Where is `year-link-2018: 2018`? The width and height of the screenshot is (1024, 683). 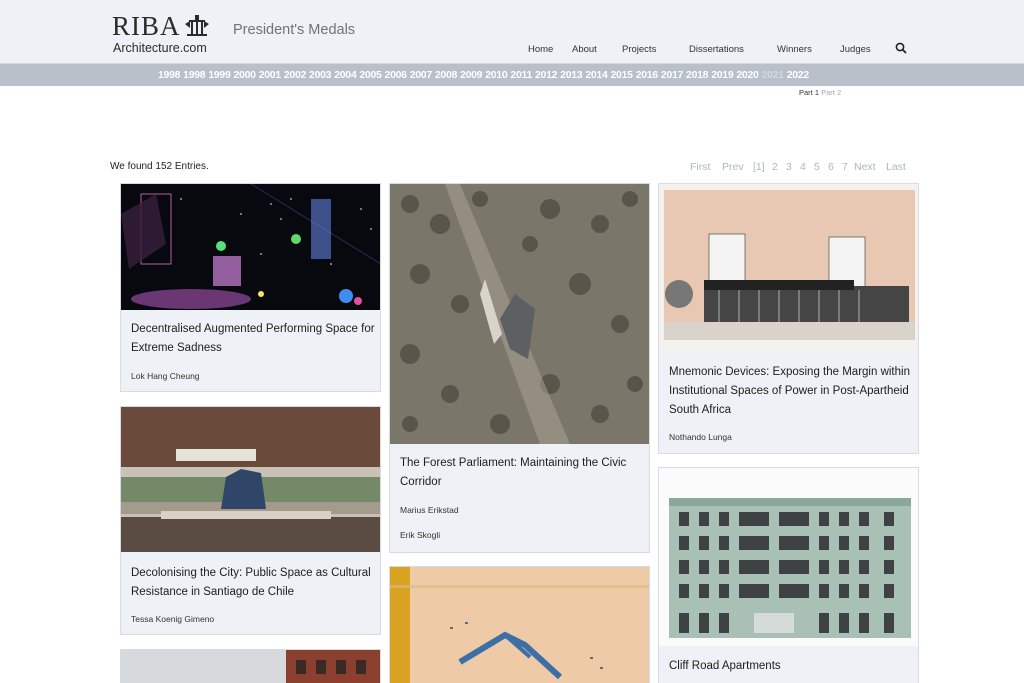 year-link-2018: 2018 is located at coordinates (697, 75).